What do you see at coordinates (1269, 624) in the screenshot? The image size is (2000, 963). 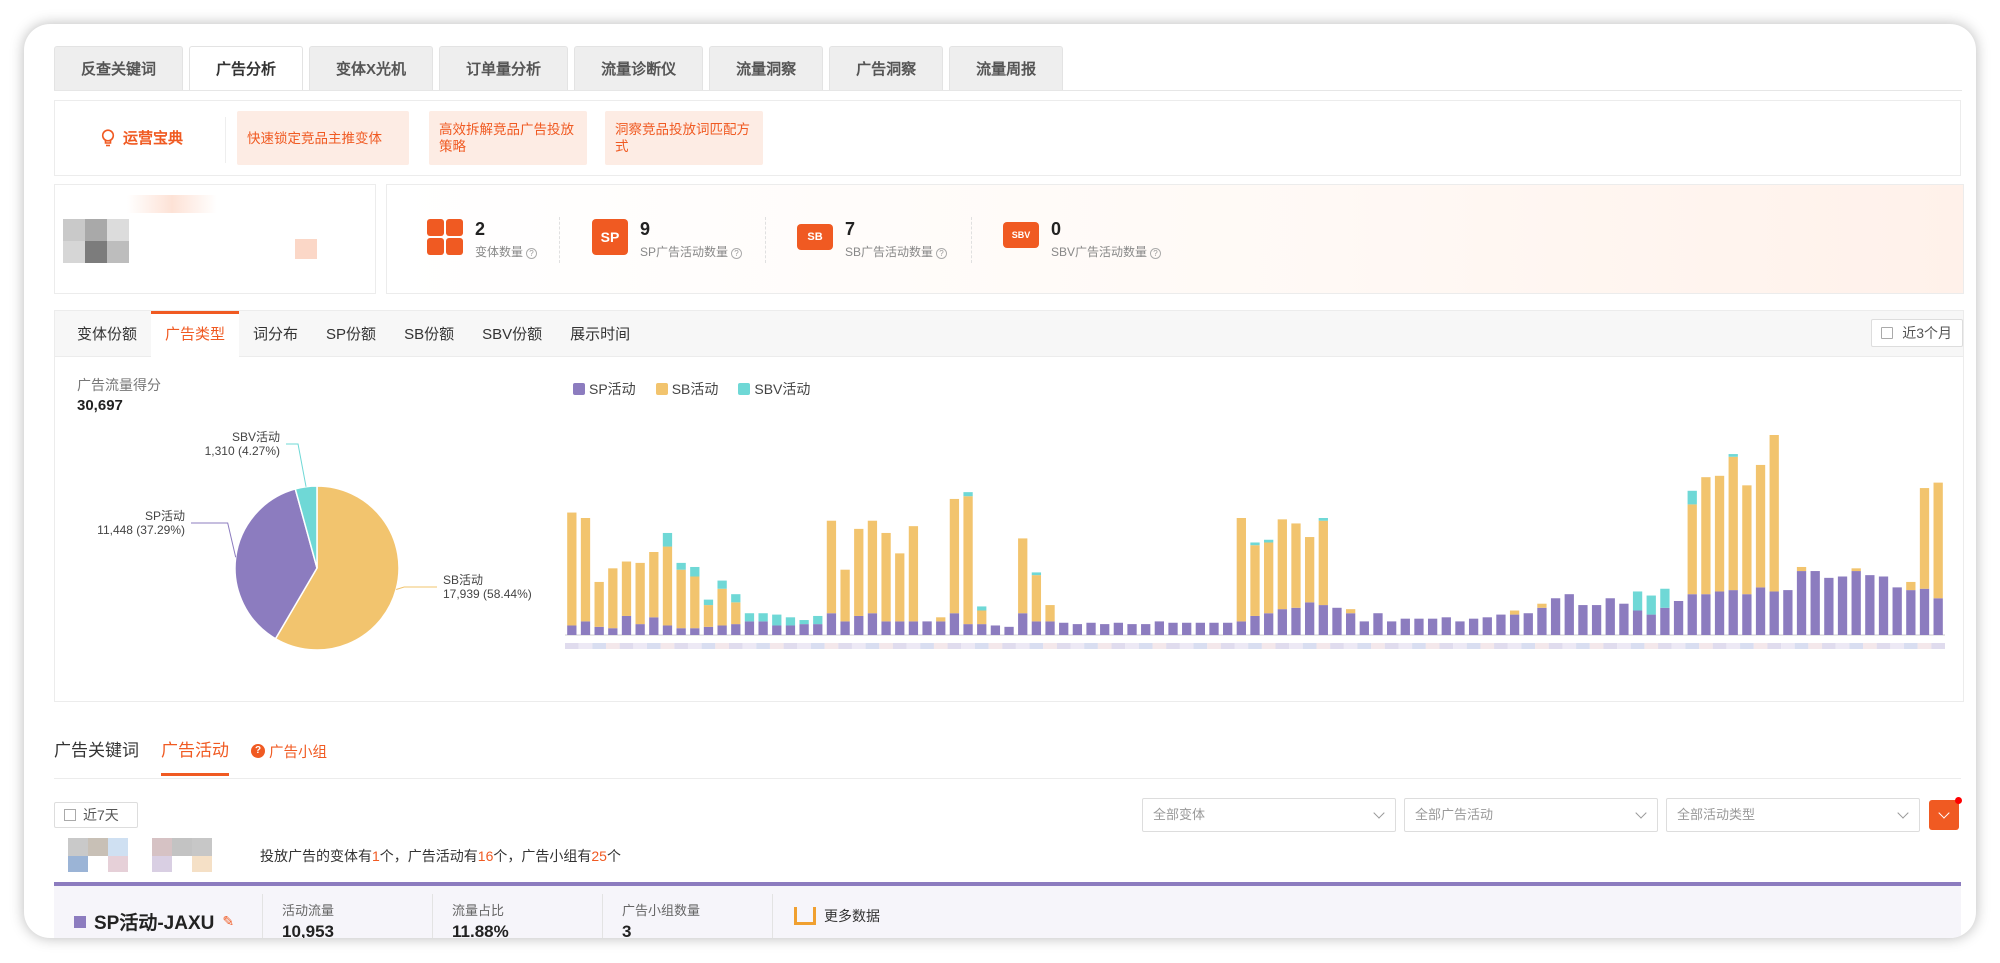 I see `bar-SP活动-51` at bounding box center [1269, 624].